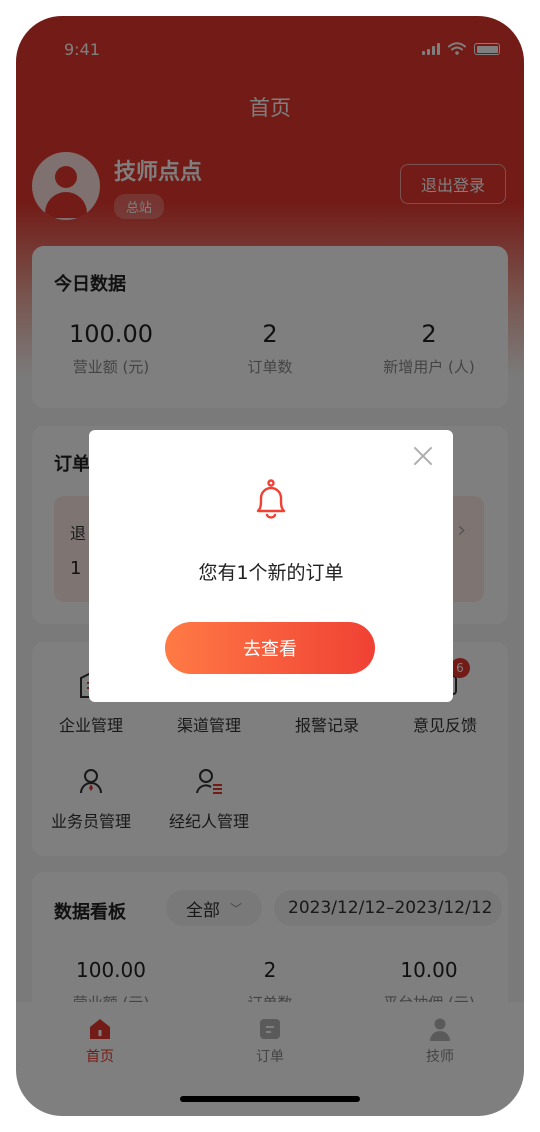 The width and height of the screenshot is (540, 1132). What do you see at coordinates (271, 500) in the screenshot?
I see `bell-icon` at bounding box center [271, 500].